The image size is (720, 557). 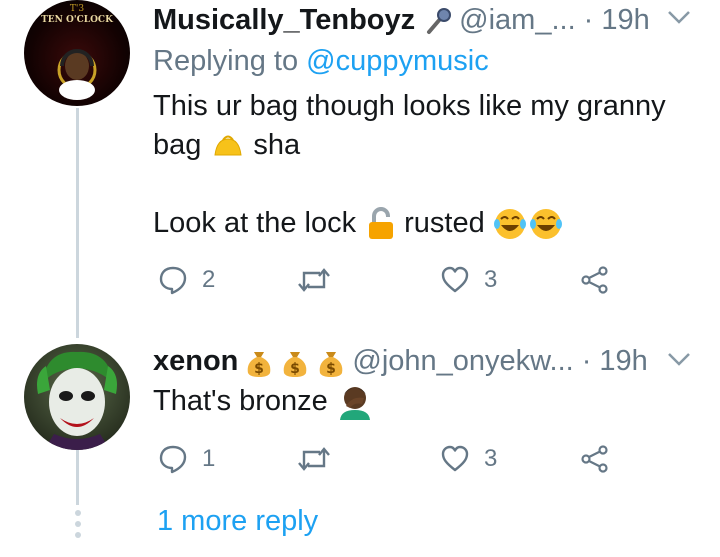 What do you see at coordinates (177, 145) in the screenshot?
I see `tweet1-line2-a: bag` at bounding box center [177, 145].